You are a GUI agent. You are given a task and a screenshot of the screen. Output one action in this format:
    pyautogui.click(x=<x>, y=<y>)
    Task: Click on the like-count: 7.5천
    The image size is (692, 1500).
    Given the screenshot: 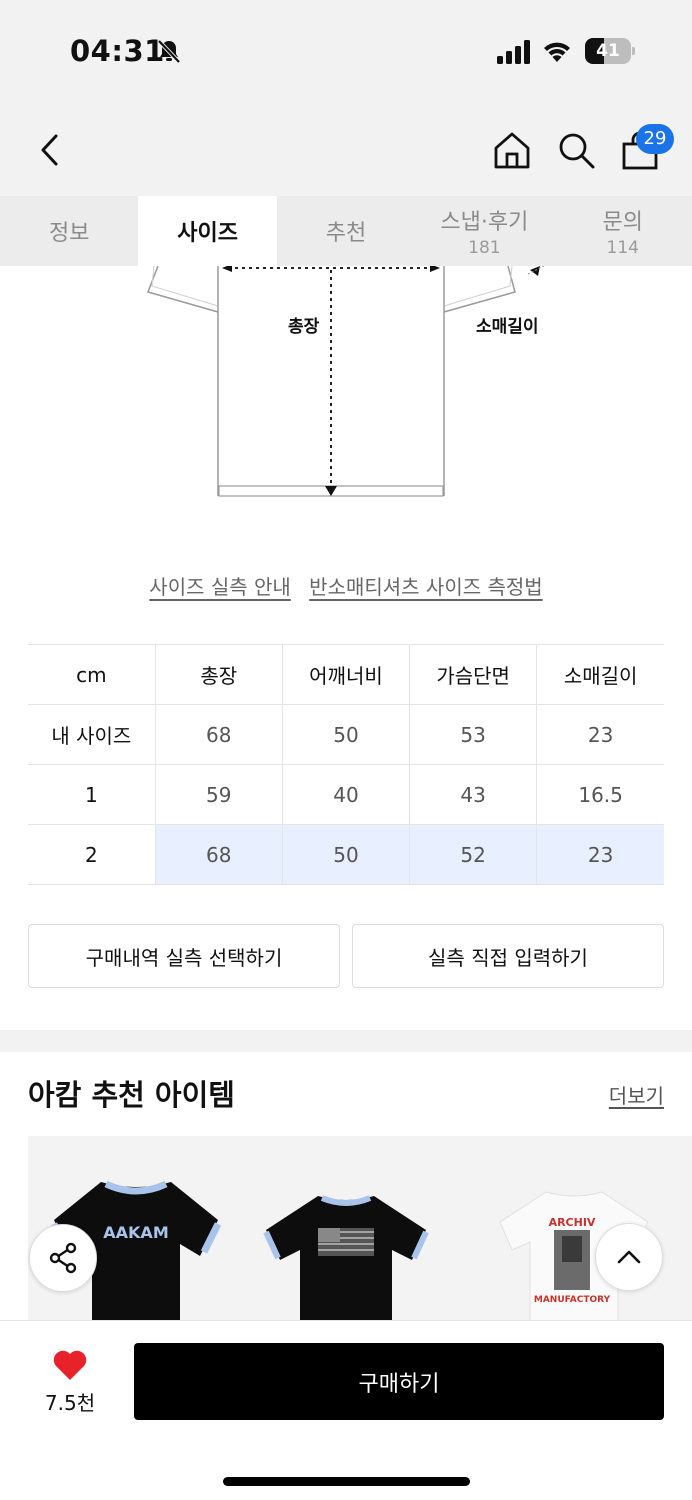 What is the action you would take?
    pyautogui.click(x=70, y=1403)
    